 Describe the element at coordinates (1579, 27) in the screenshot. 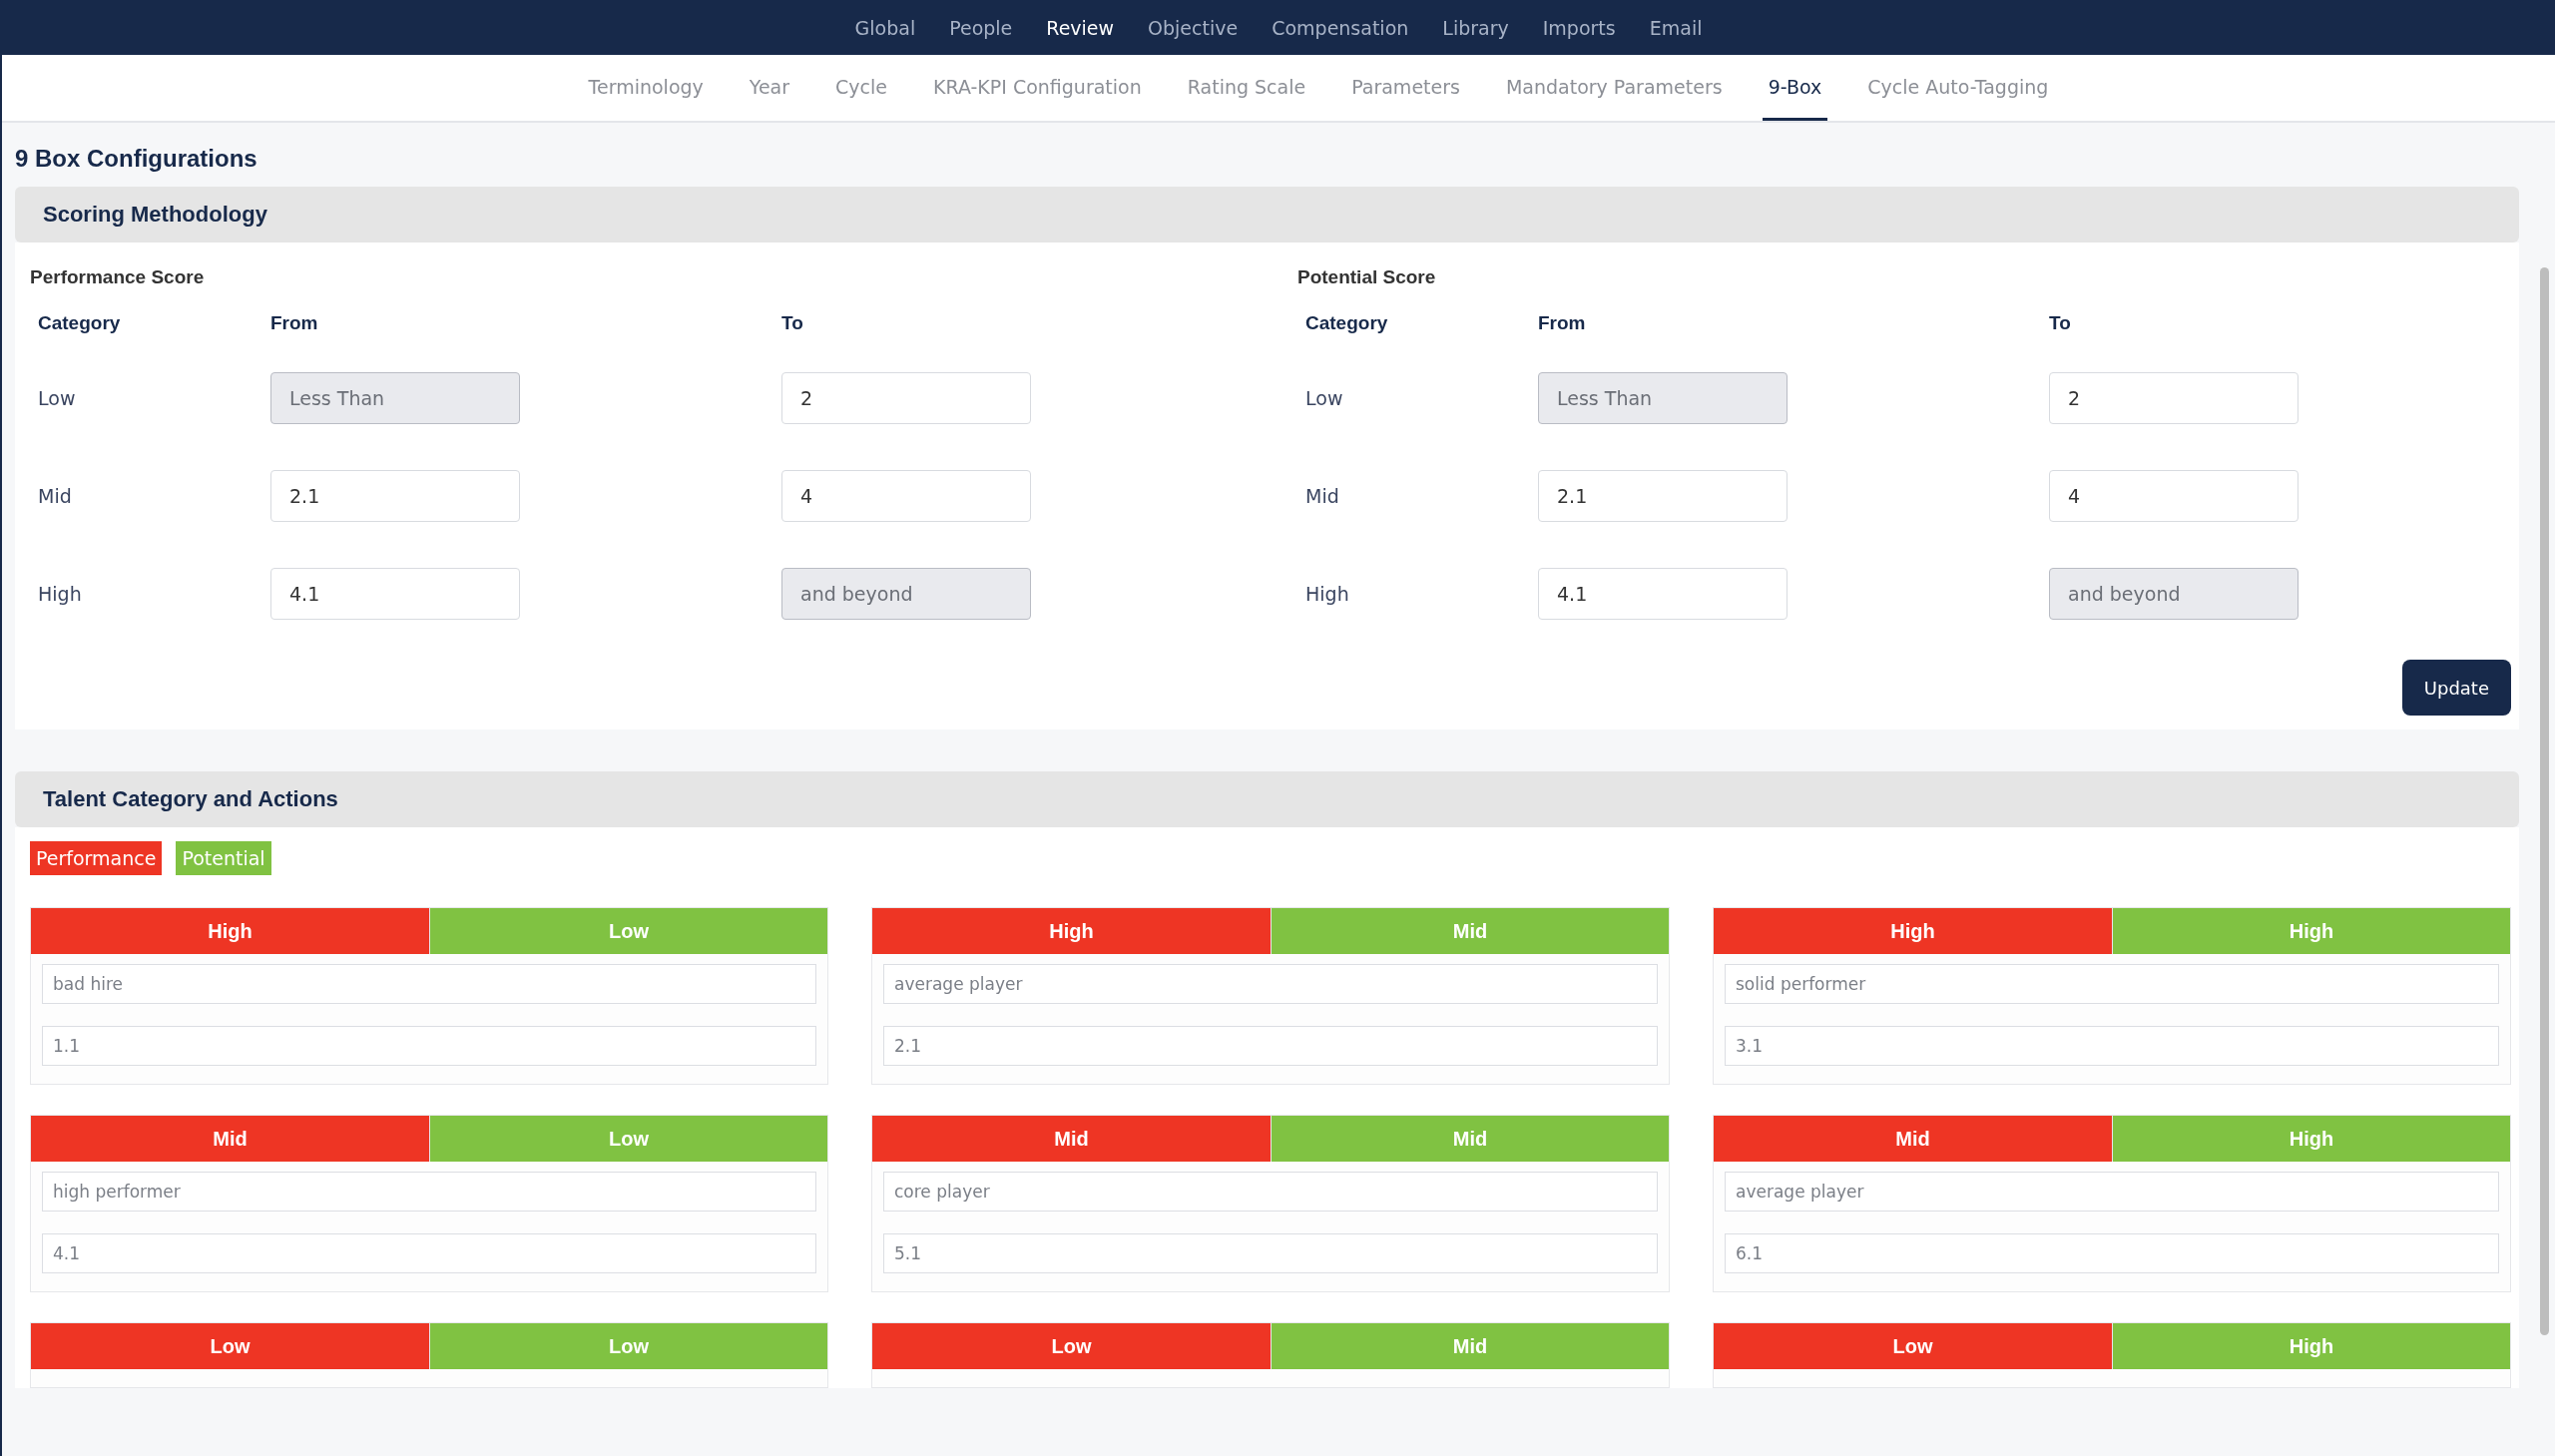

I see `nav-tab: Imports` at that location.